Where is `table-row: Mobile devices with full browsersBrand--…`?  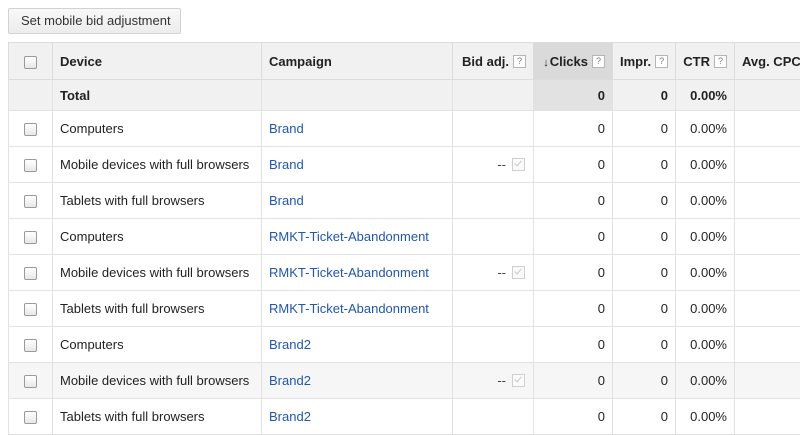
table-row: Mobile devices with full browsersBrand--… is located at coordinates (404, 165).